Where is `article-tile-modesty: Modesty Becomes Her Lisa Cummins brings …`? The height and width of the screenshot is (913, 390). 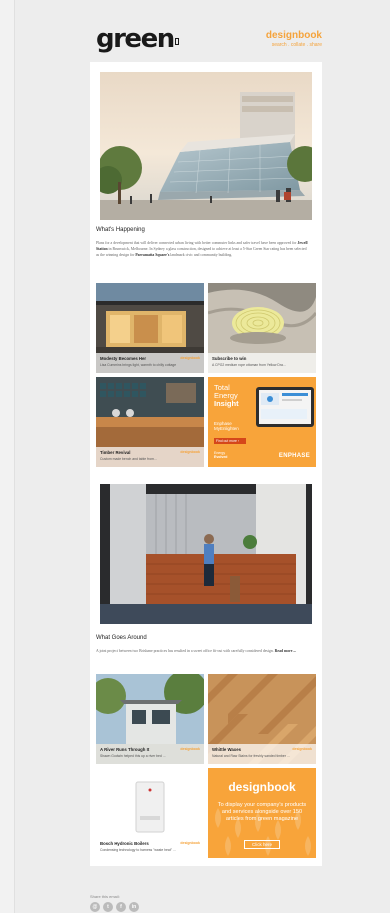 article-tile-modesty: Modesty Becomes Her Lisa Cummins brings … is located at coordinates (150, 328).